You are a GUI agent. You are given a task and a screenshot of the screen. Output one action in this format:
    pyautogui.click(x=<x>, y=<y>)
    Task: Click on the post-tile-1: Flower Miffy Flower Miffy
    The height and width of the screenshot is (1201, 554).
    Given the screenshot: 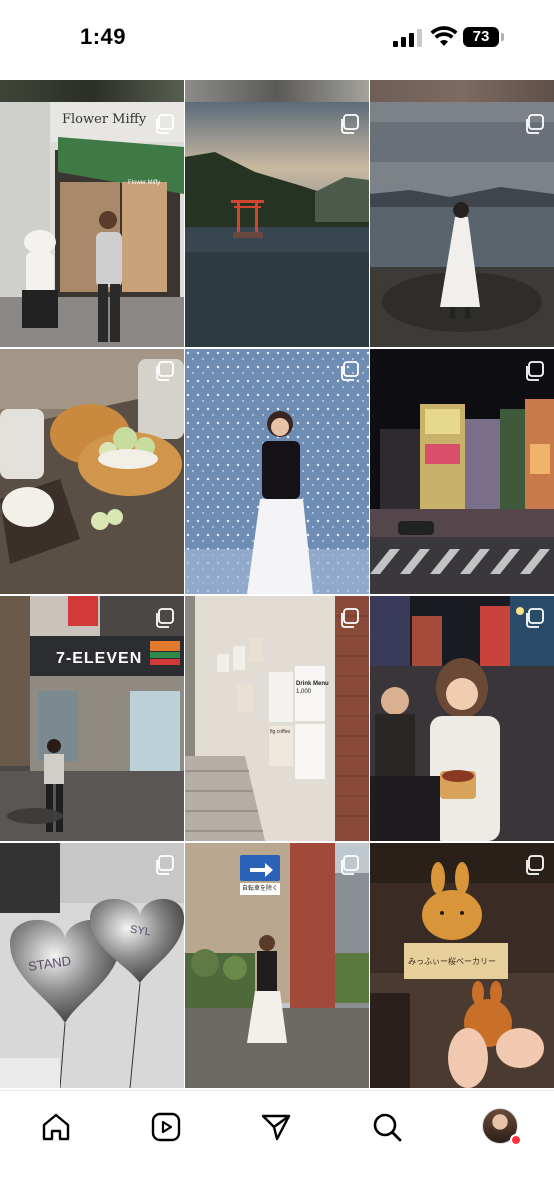 What is the action you would take?
    pyautogui.click(x=92, y=224)
    